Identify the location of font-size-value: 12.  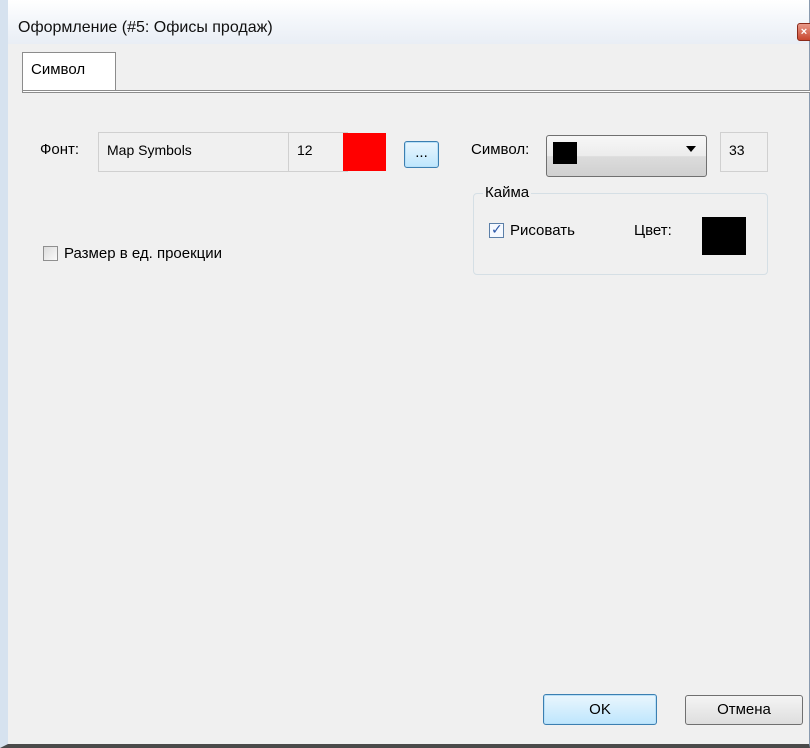
(305, 150).